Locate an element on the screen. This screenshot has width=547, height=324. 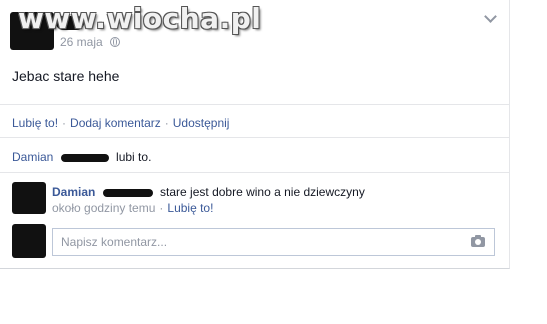
share-link: Udostępnij is located at coordinates (201, 123).